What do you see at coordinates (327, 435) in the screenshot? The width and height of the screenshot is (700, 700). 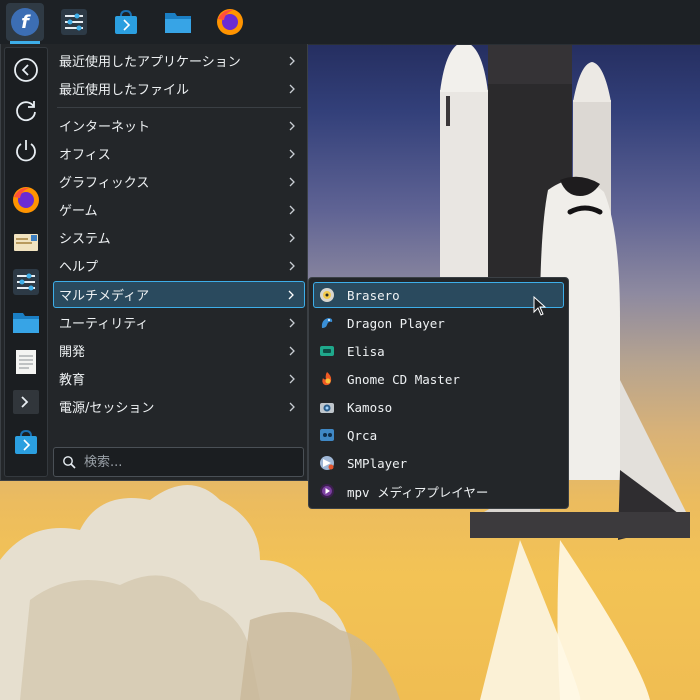 I see `qrca-icon` at bounding box center [327, 435].